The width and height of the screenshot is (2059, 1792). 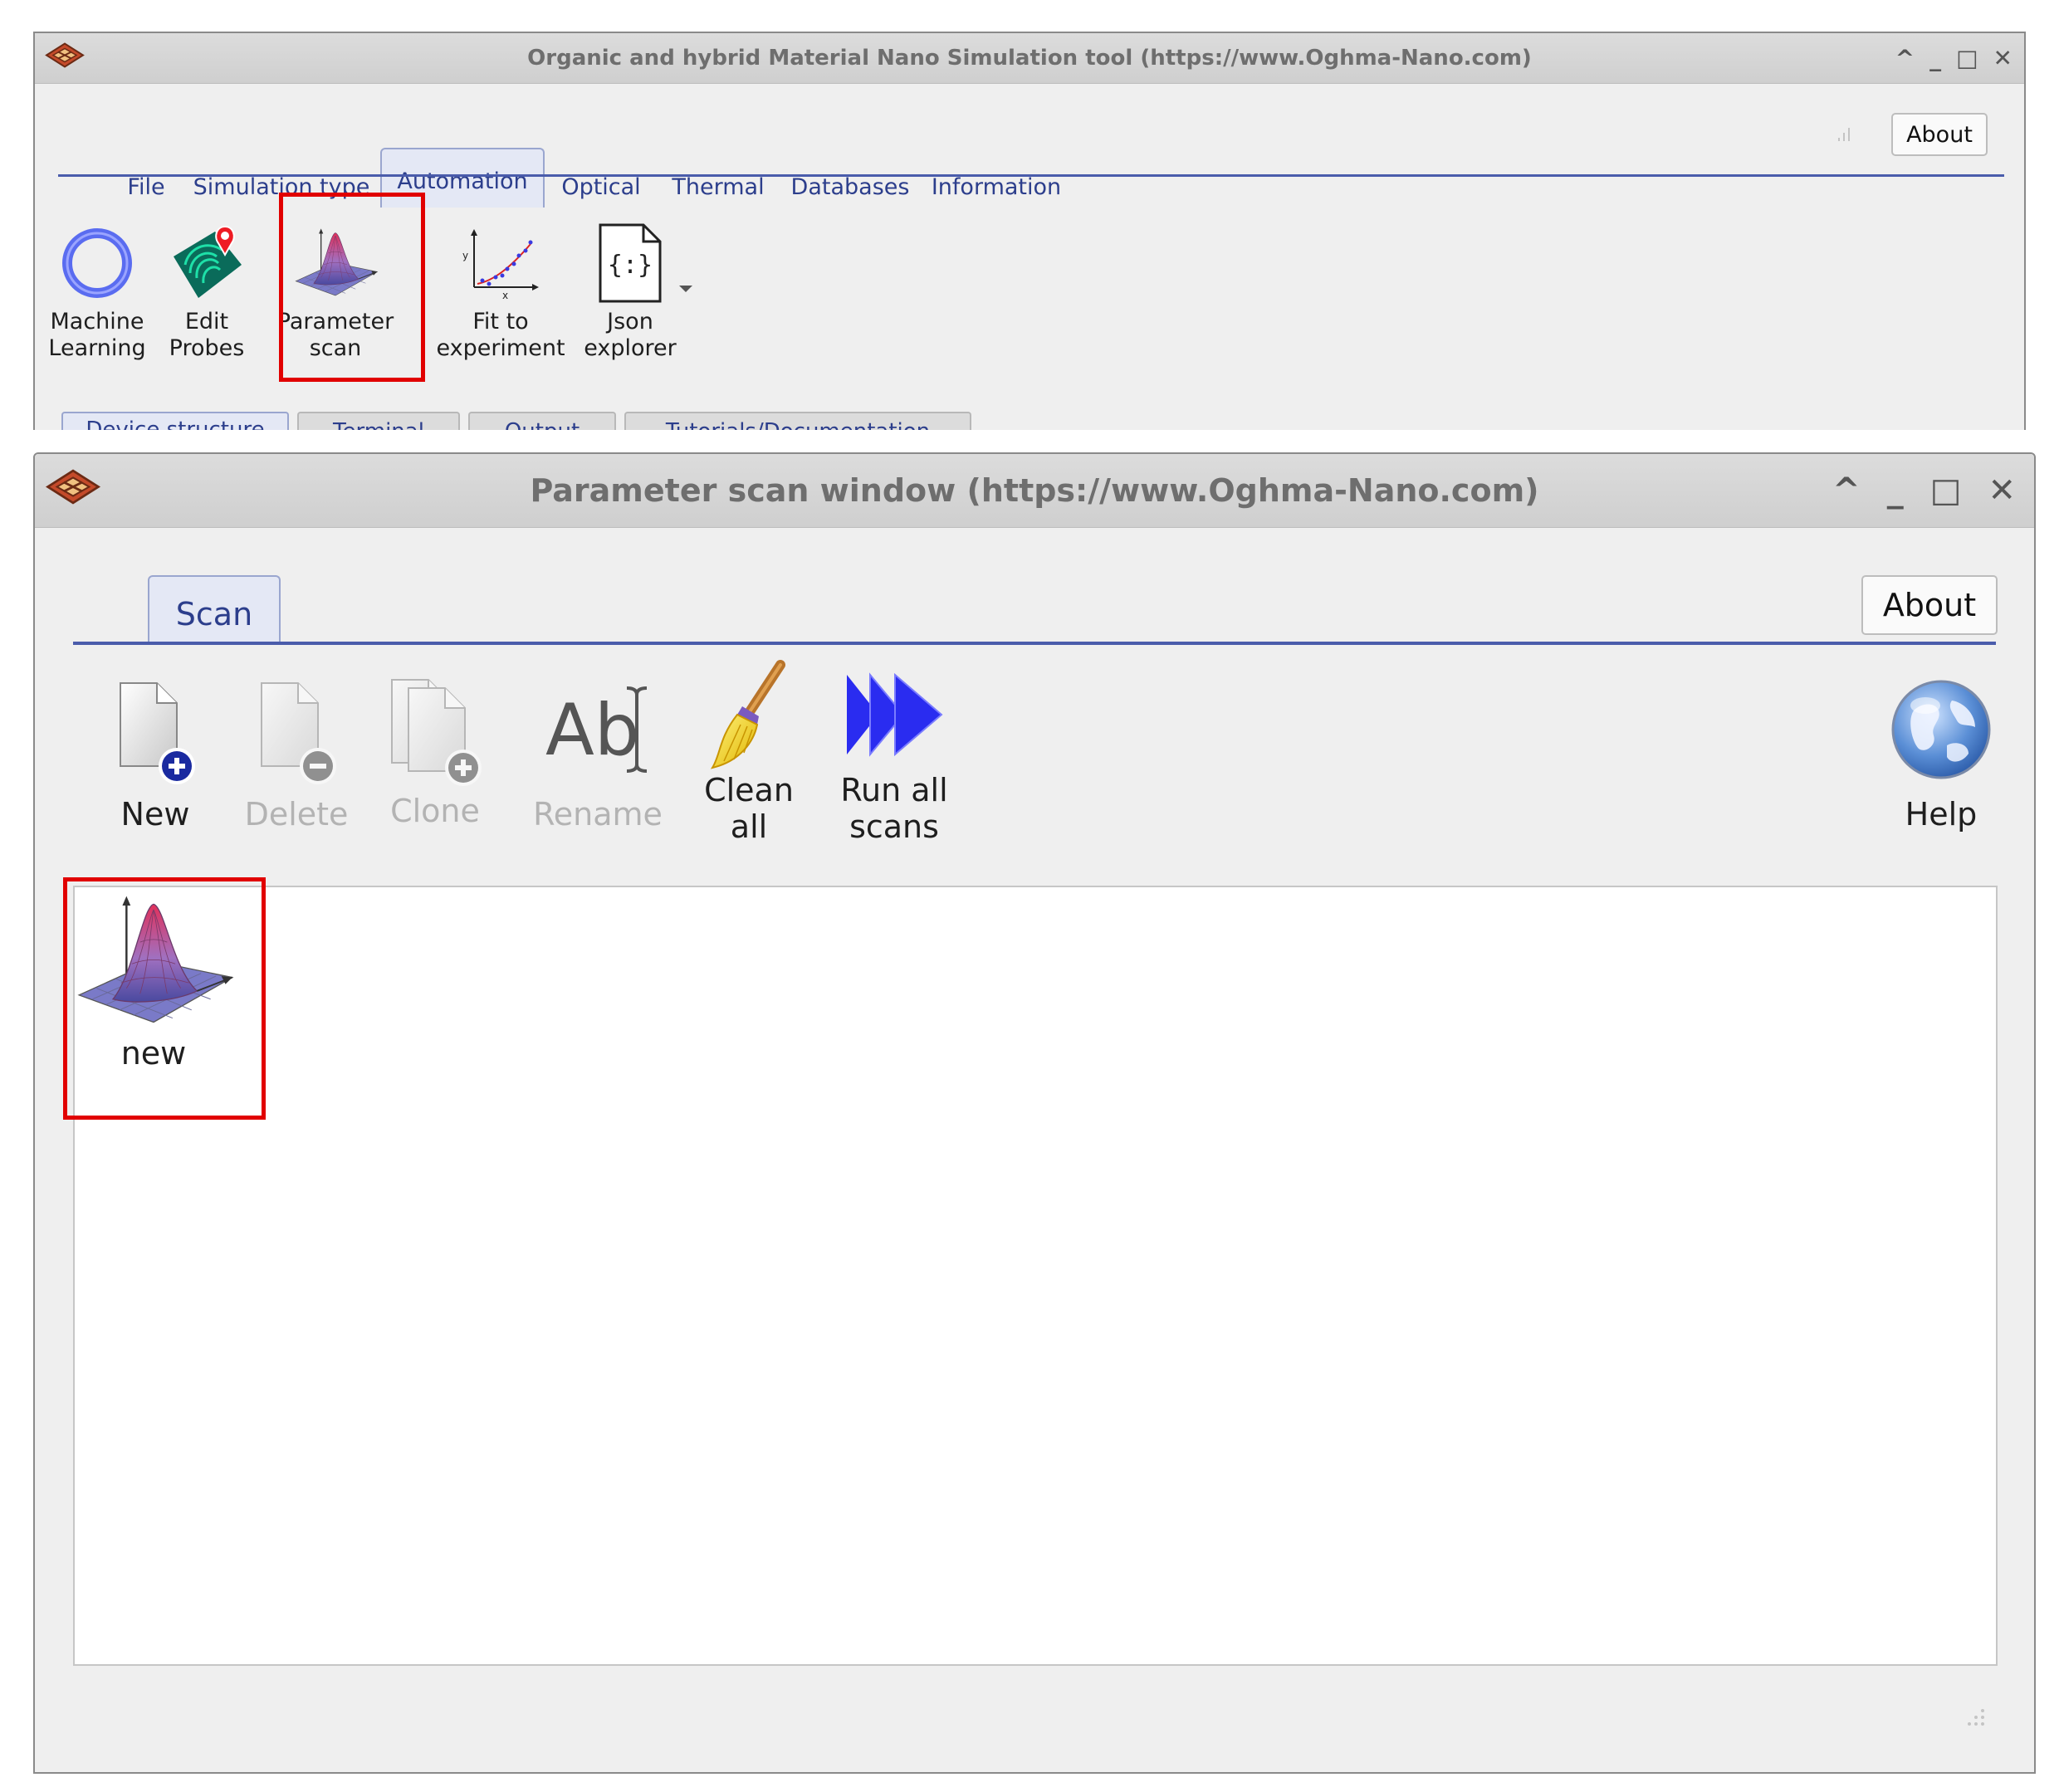 I want to click on new-scan-button: New, so click(x=155, y=752).